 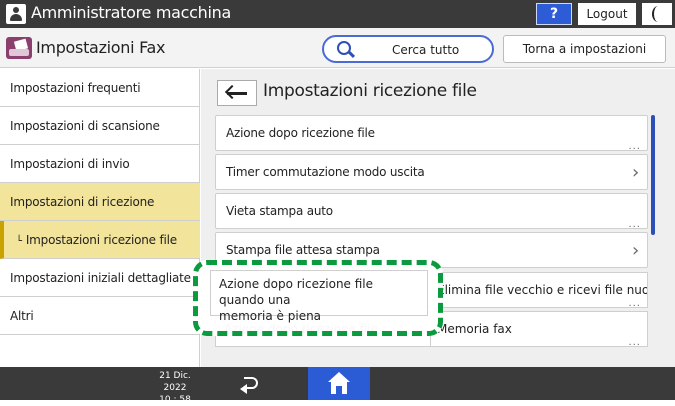 I want to click on sidebar-item-label: Impostazioni ricezione file, so click(x=101, y=240).